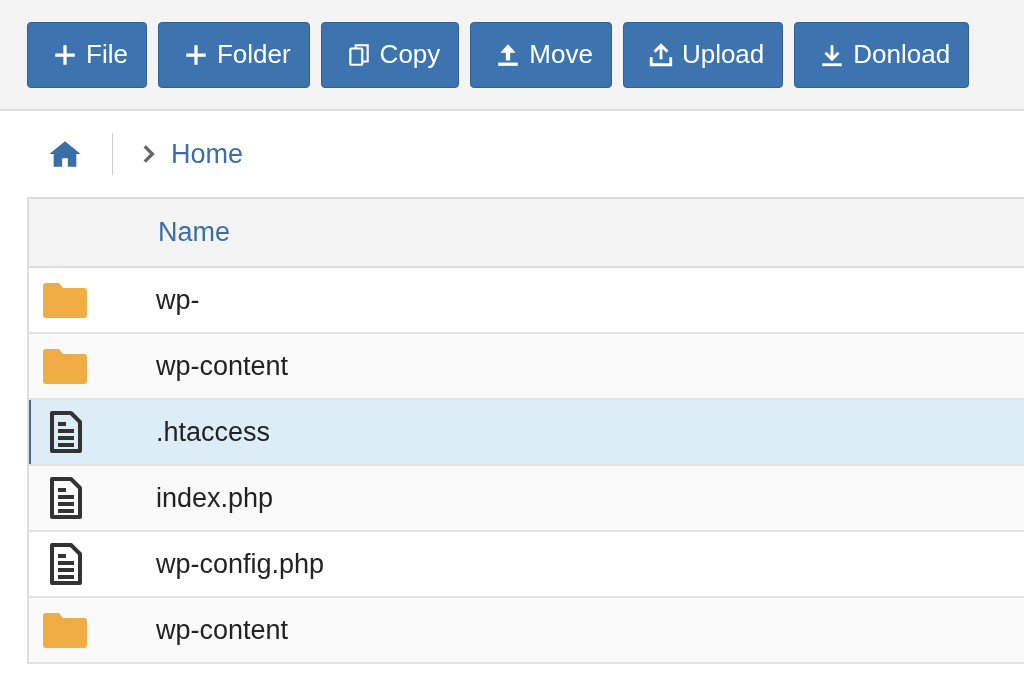 The height and width of the screenshot is (683, 1024). What do you see at coordinates (233, 54) in the screenshot?
I see `toolbar-button: Folder` at bounding box center [233, 54].